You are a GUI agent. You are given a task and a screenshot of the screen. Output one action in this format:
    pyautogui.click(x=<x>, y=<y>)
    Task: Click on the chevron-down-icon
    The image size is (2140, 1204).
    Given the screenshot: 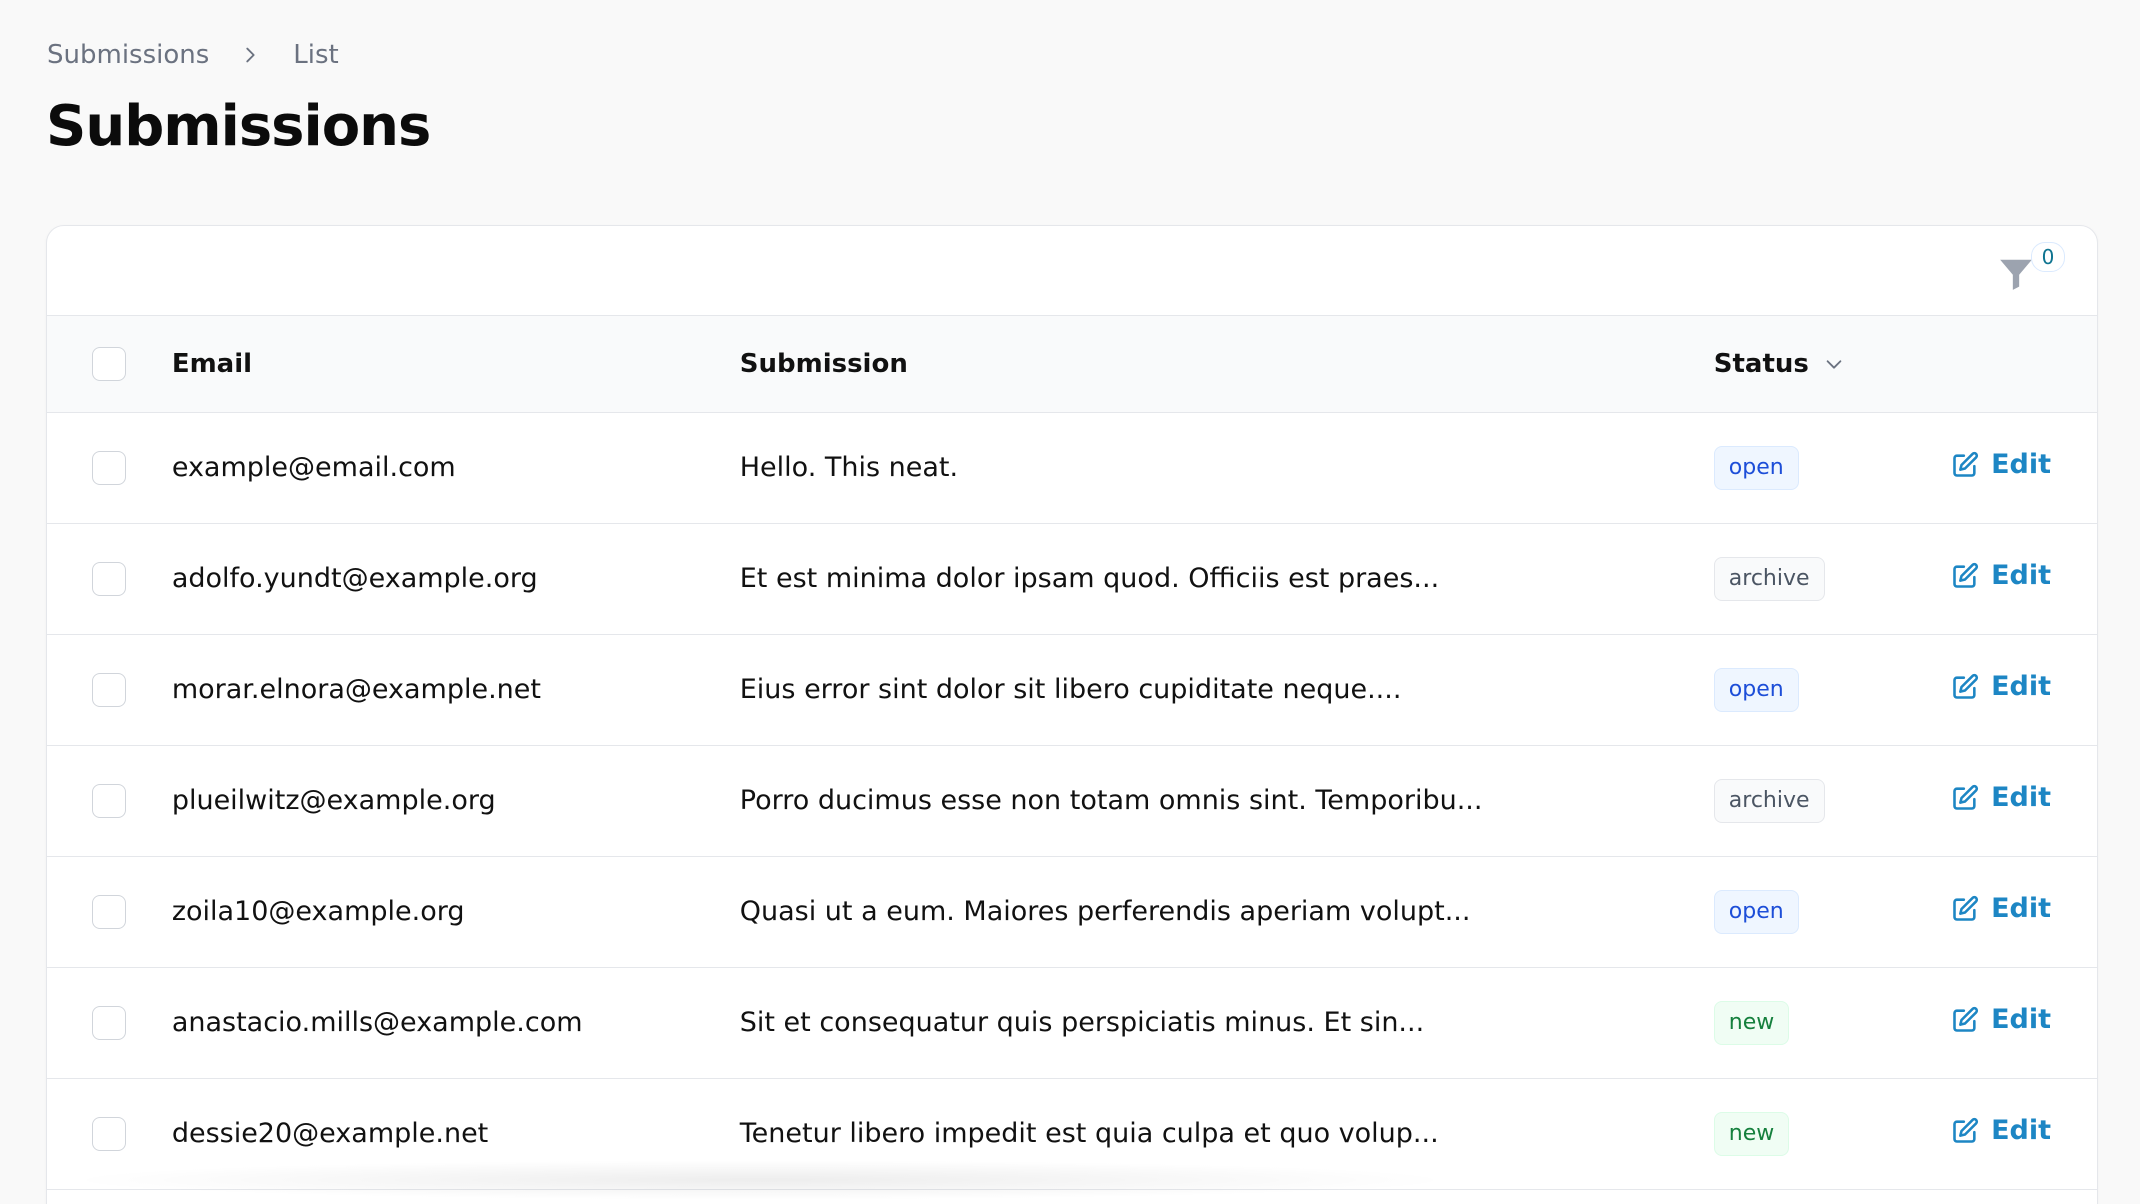 What is the action you would take?
    pyautogui.click(x=1834, y=364)
    